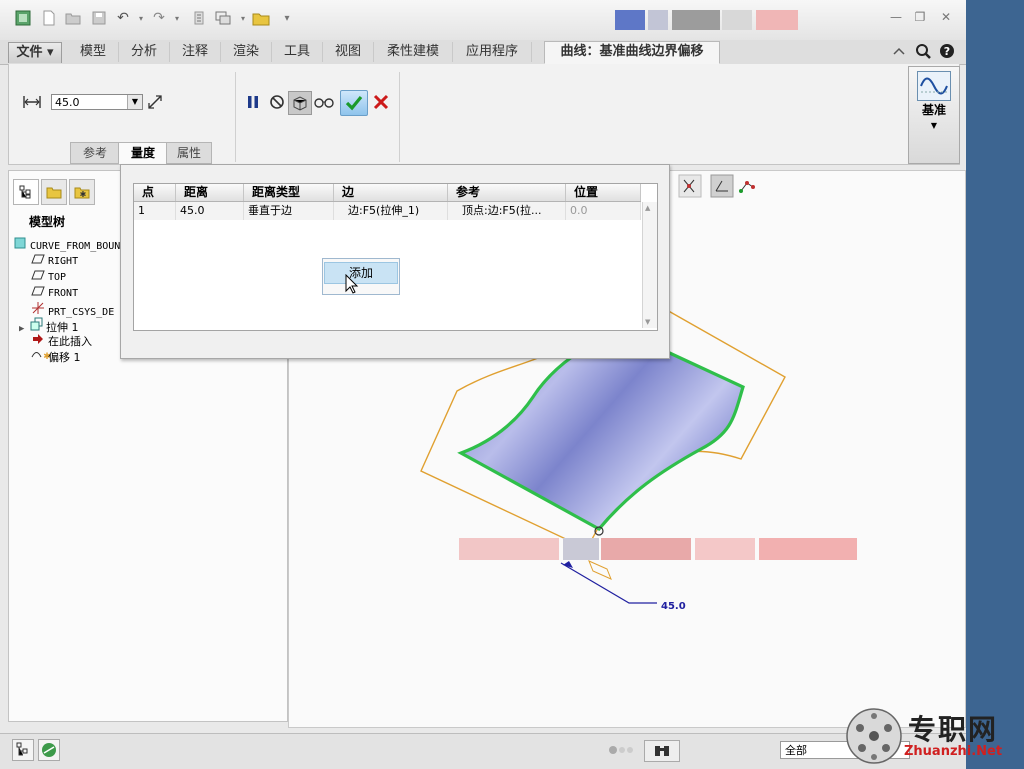  What do you see at coordinates (896, 18) in the screenshot?
I see `minimize-icon: —` at bounding box center [896, 18].